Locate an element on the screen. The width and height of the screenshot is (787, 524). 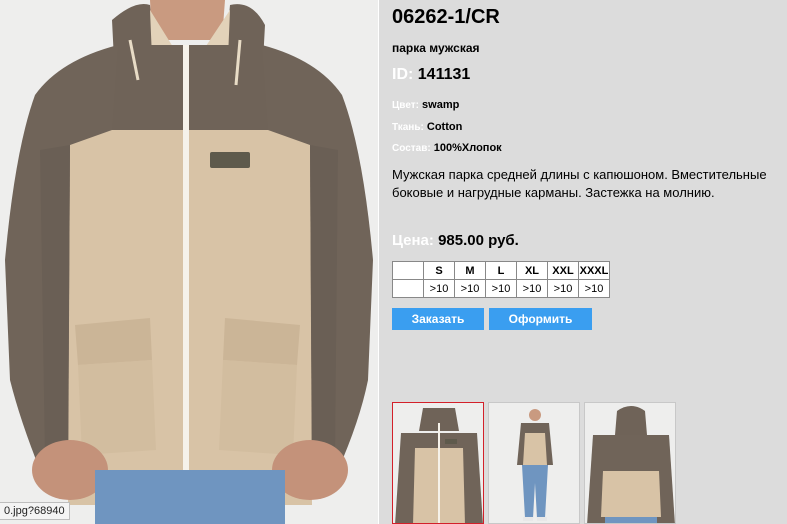
product-id: ID: 141131 is located at coordinates (431, 75).